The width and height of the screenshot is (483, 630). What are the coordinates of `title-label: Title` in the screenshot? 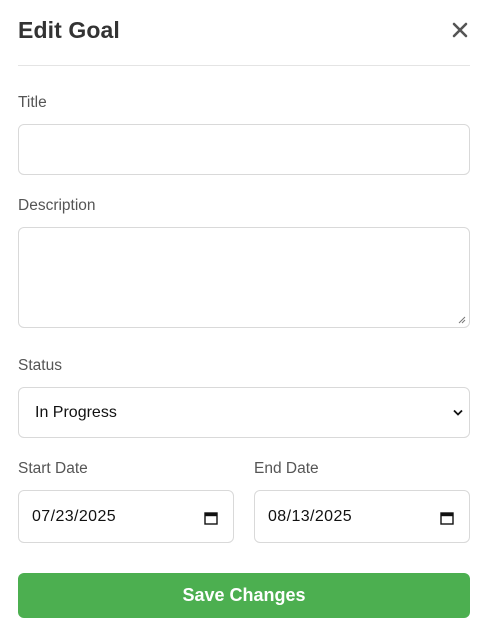 It's located at (32, 102).